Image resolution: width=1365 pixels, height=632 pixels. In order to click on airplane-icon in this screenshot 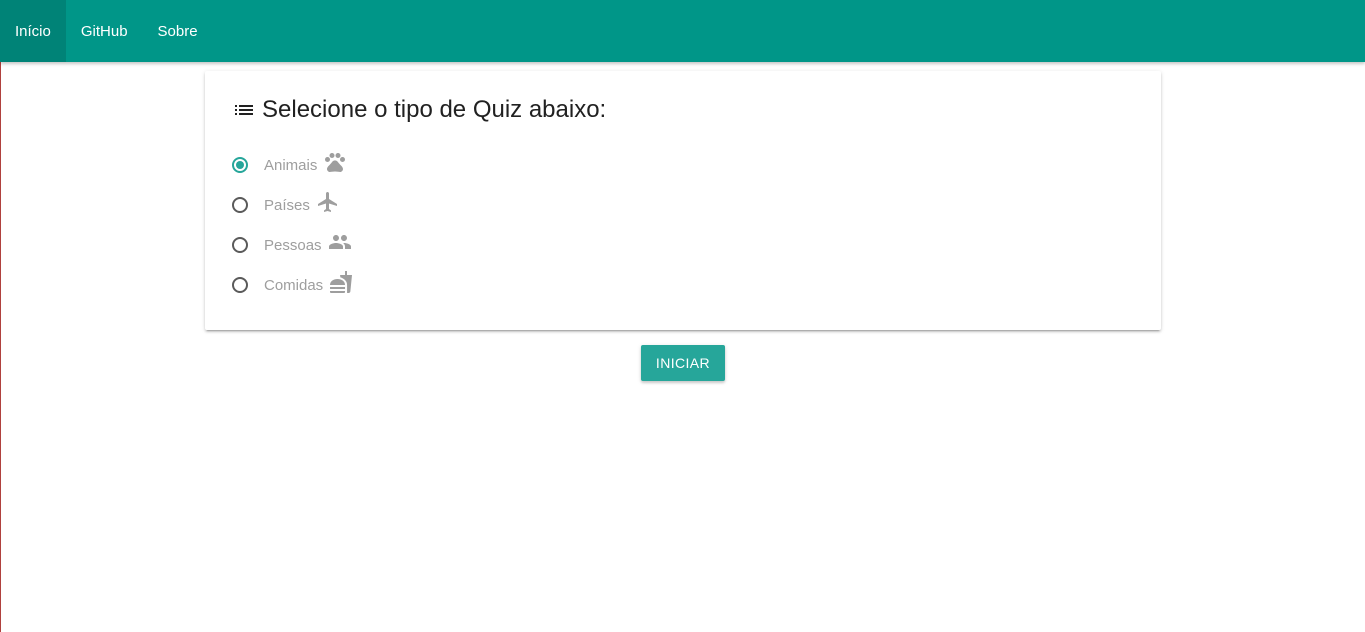, I will do `click(327, 202)`.